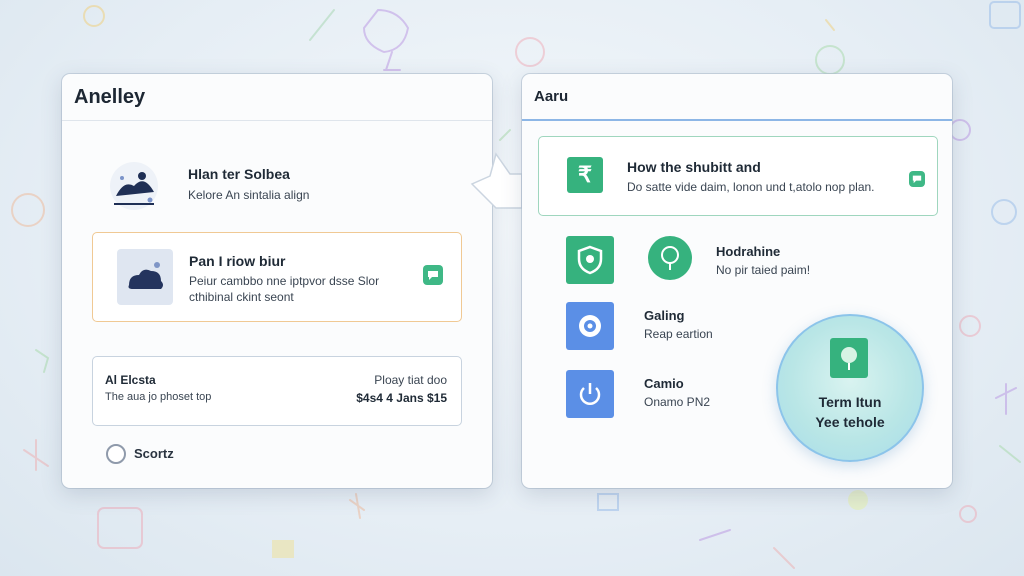  What do you see at coordinates (116, 454) in the screenshot?
I see `radio-scortz` at bounding box center [116, 454].